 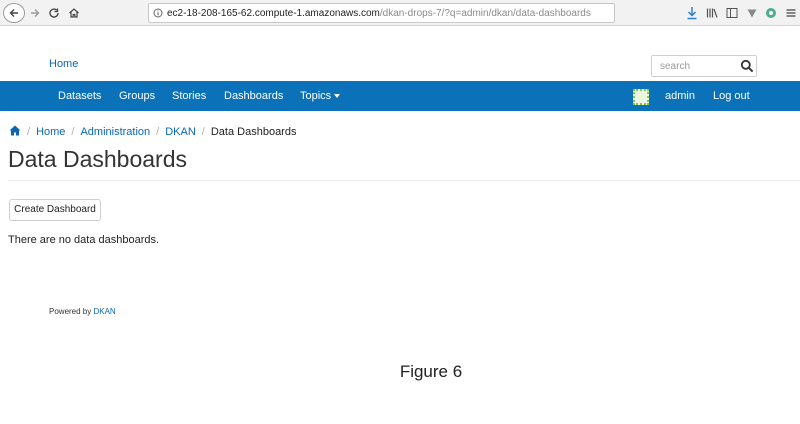 What do you see at coordinates (712, 13) in the screenshot?
I see `library-icon` at bounding box center [712, 13].